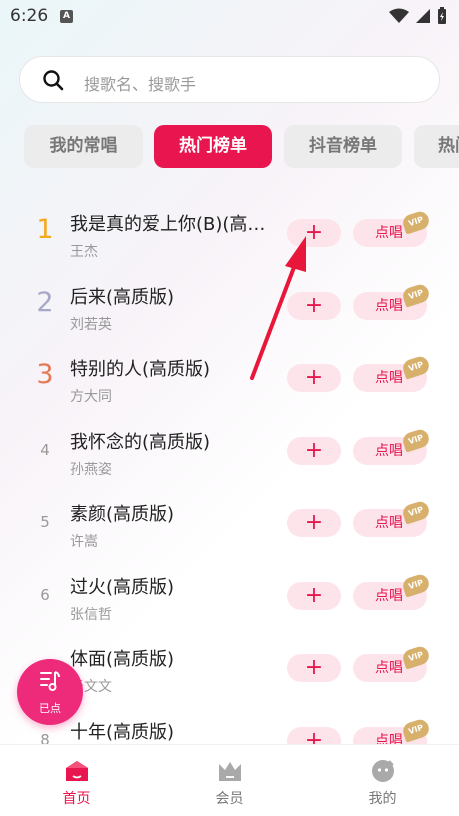 Image resolution: width=459 pixels, height=816 pixels. I want to click on status-icons, so click(418, 16).